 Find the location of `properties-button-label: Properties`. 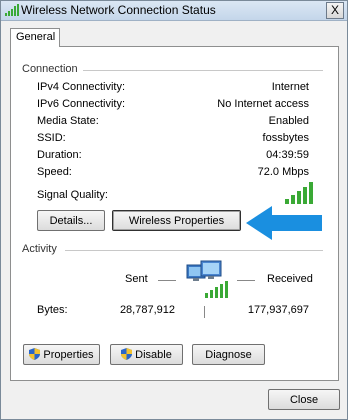

properties-button-label: Properties is located at coordinates (68, 355).